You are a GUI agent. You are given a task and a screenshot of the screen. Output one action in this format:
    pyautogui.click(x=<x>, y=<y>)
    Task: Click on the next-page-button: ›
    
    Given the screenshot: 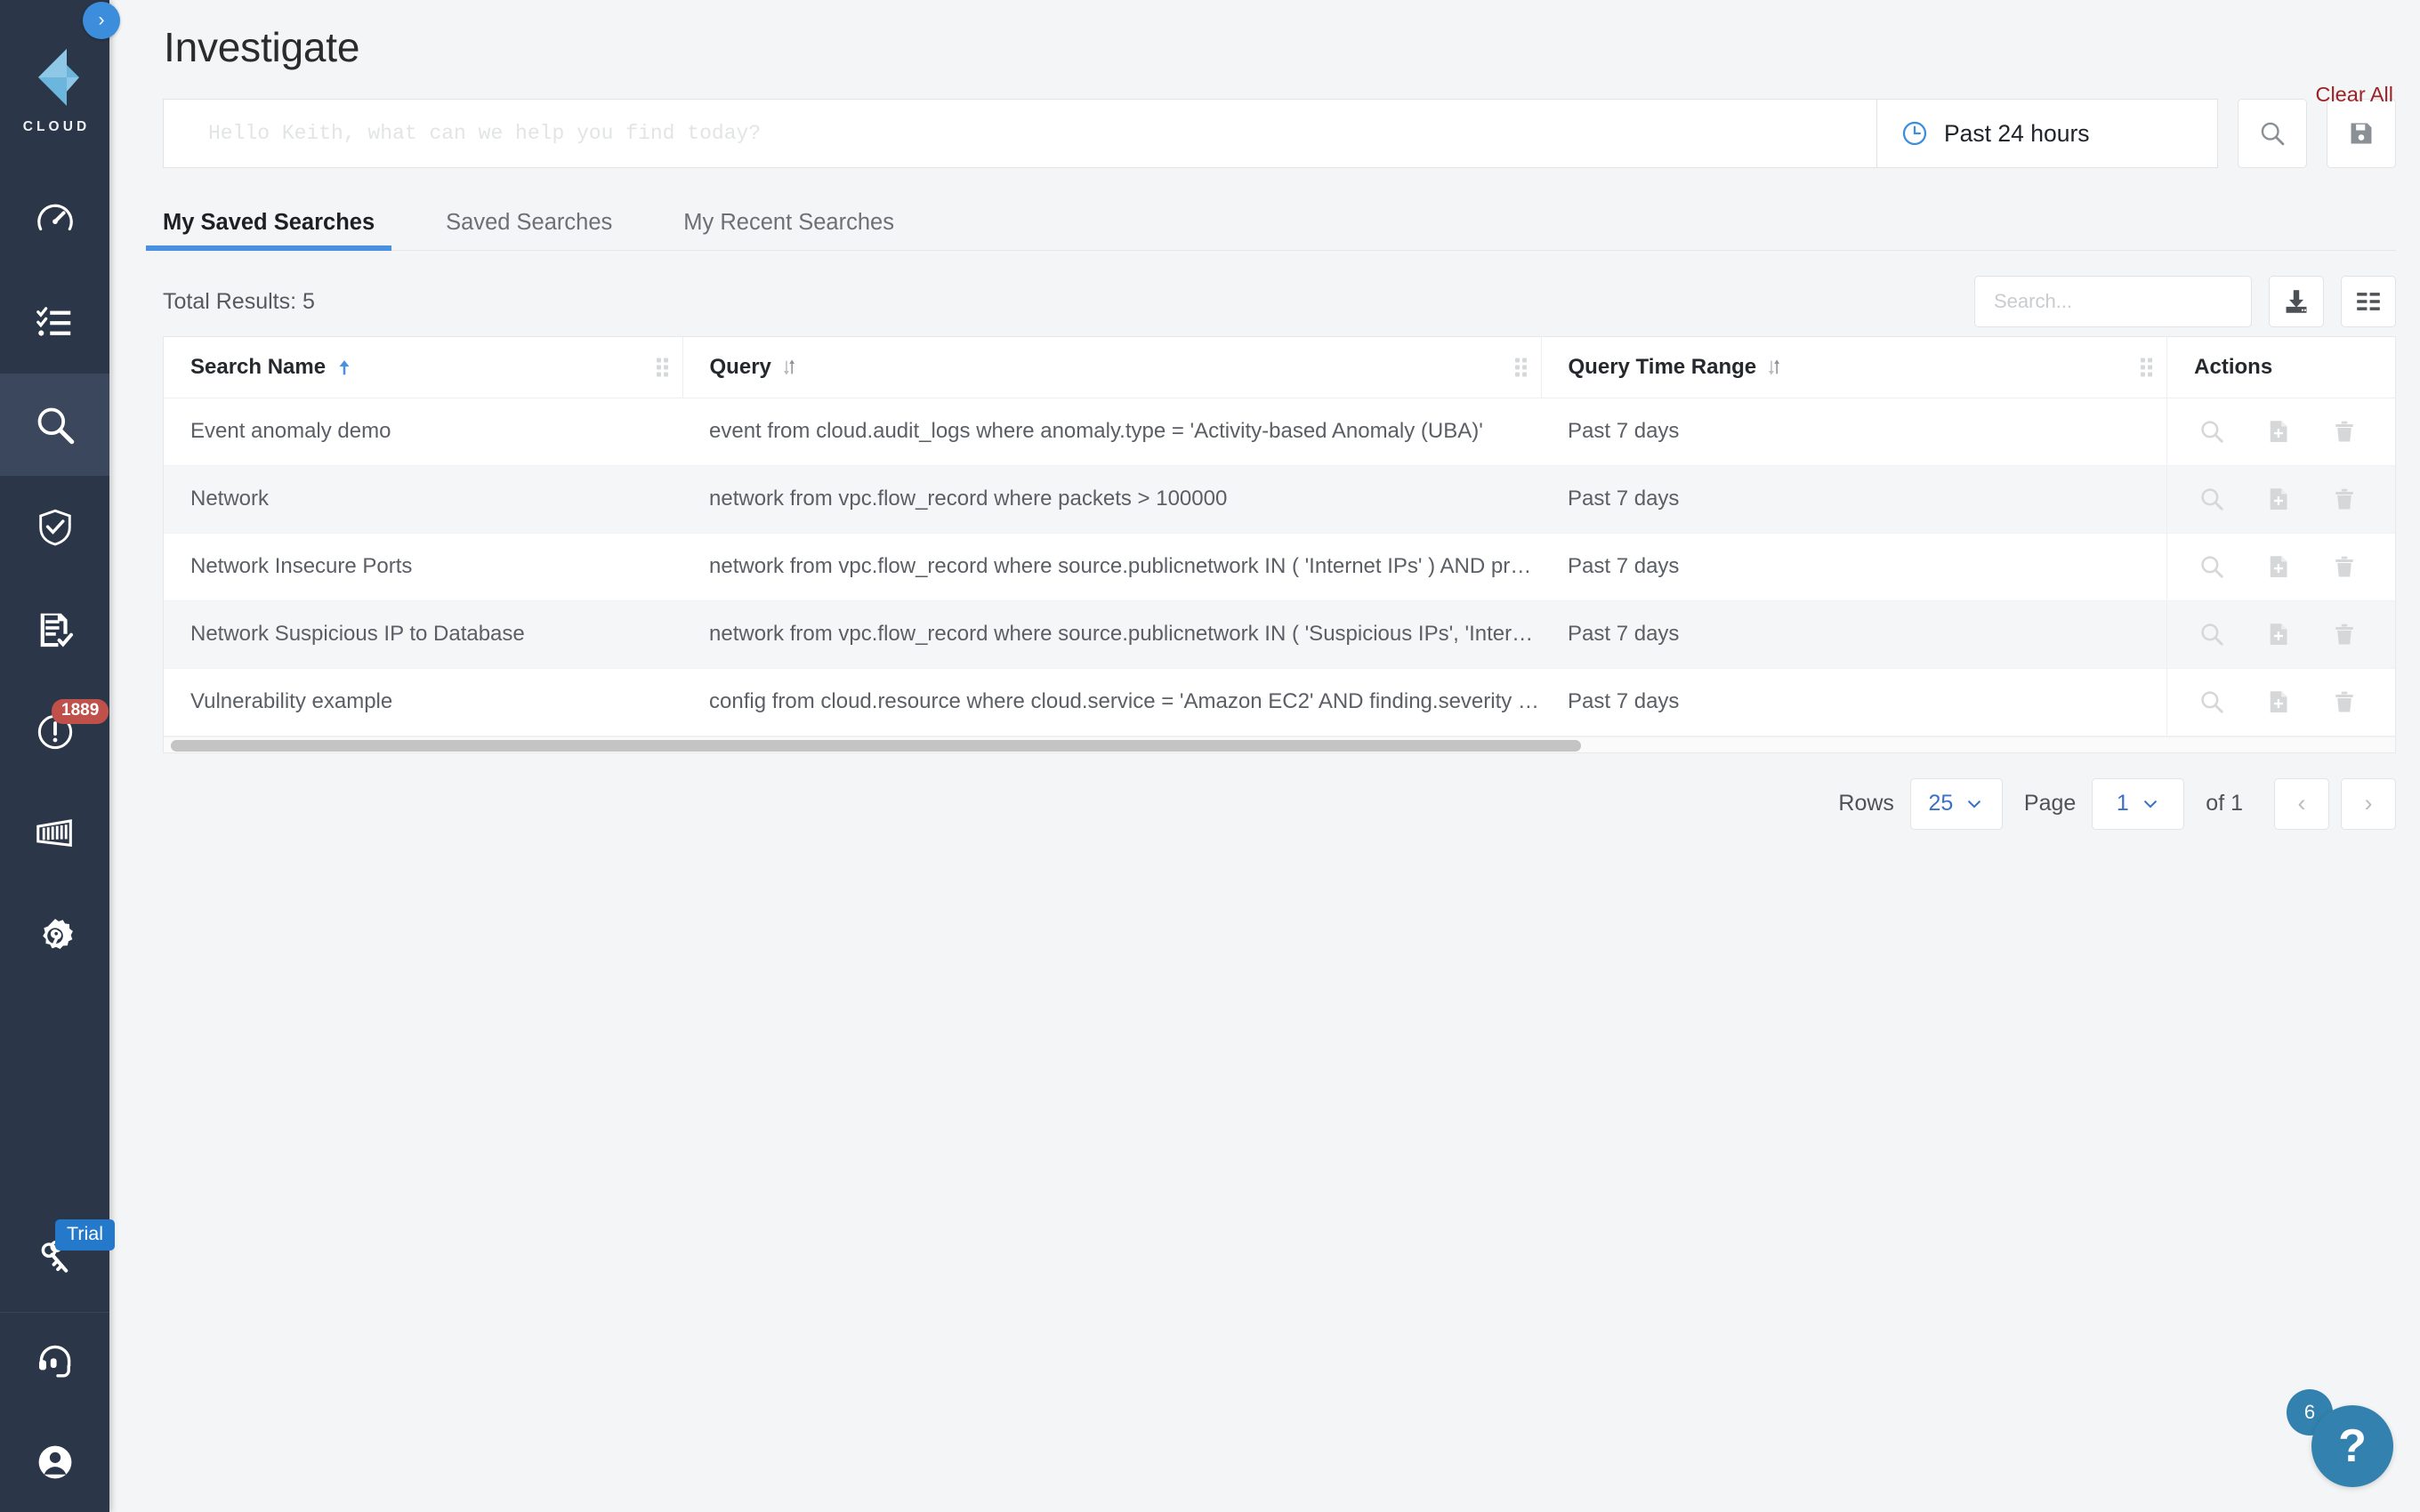 What is the action you would take?
    pyautogui.click(x=2368, y=804)
    